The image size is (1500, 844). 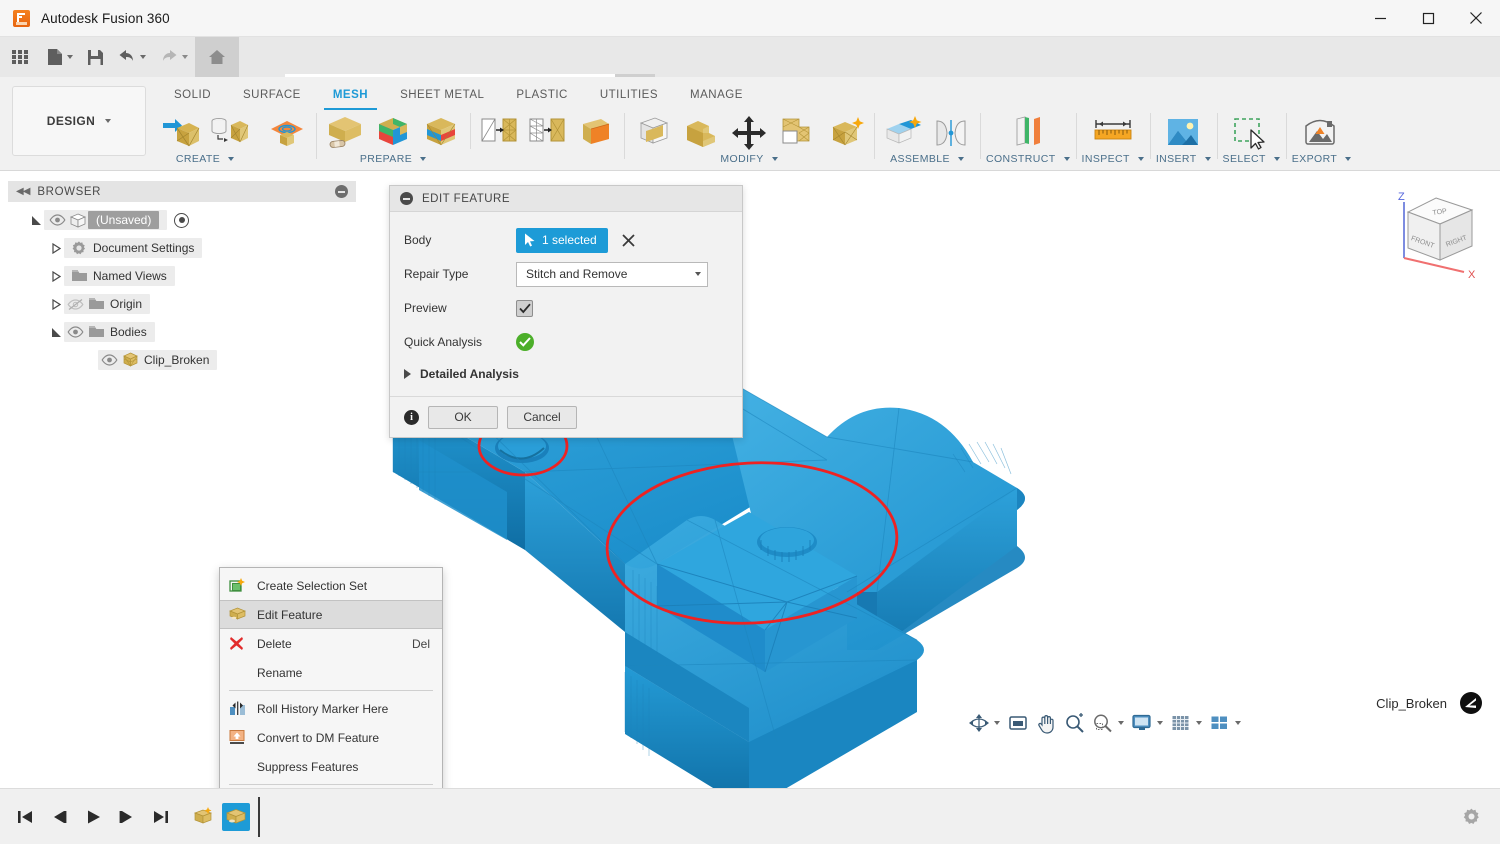 I want to click on panel-label-modify: MODIFY, so click(x=749, y=159).